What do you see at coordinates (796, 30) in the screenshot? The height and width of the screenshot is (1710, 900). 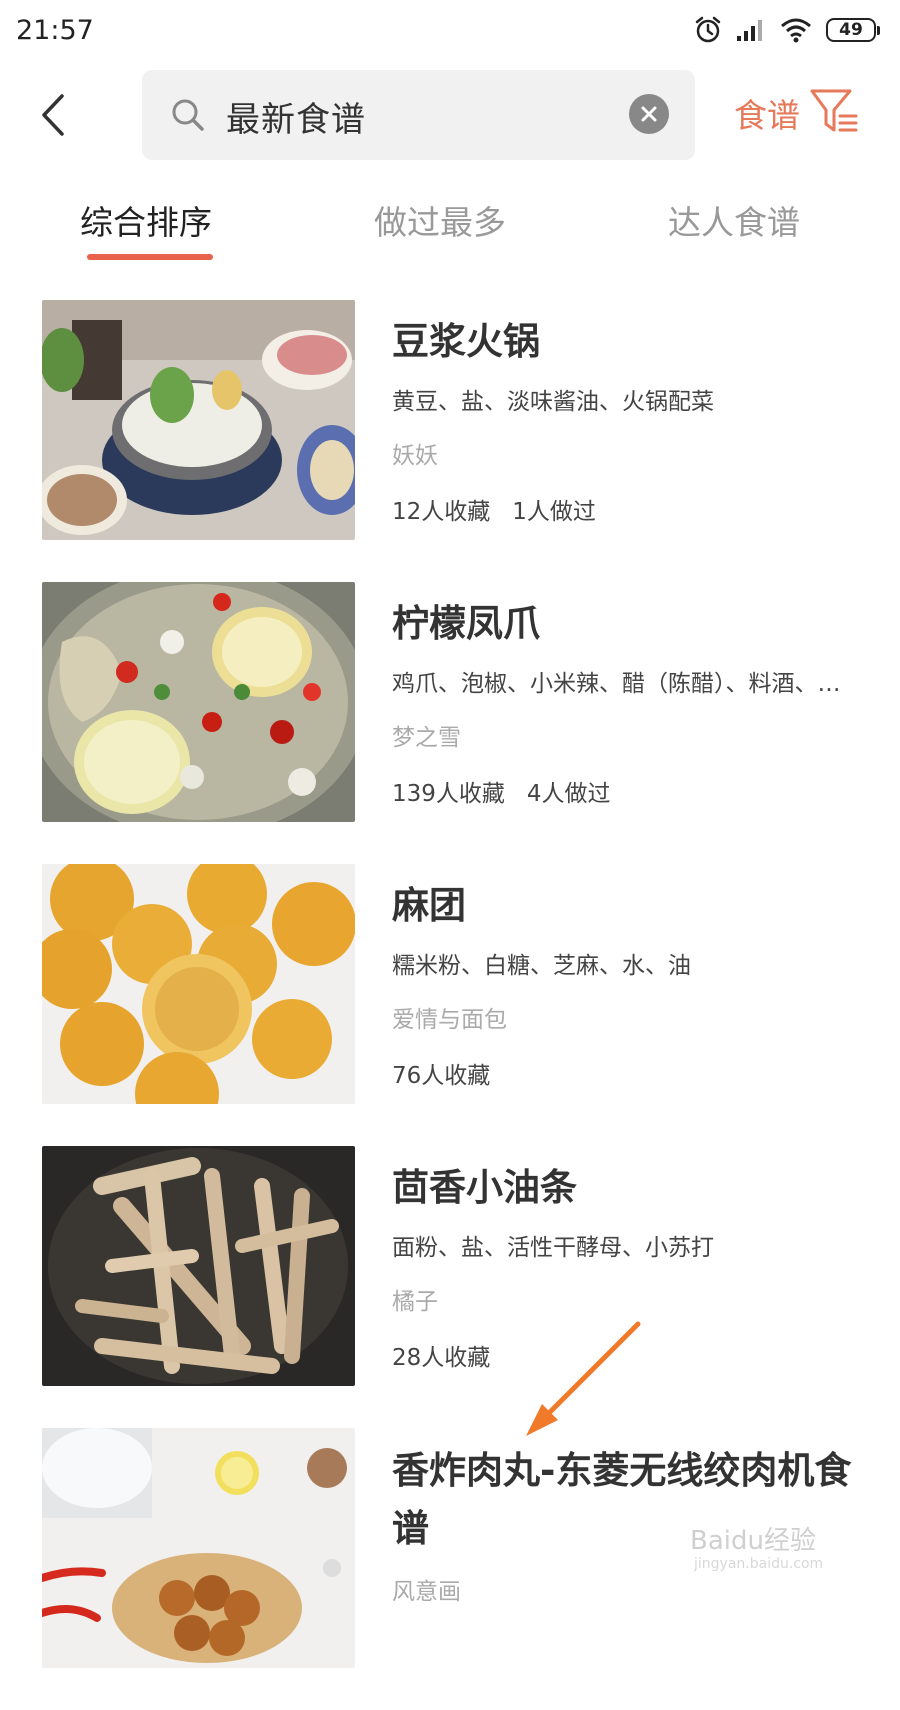 I see `wifi-icon` at bounding box center [796, 30].